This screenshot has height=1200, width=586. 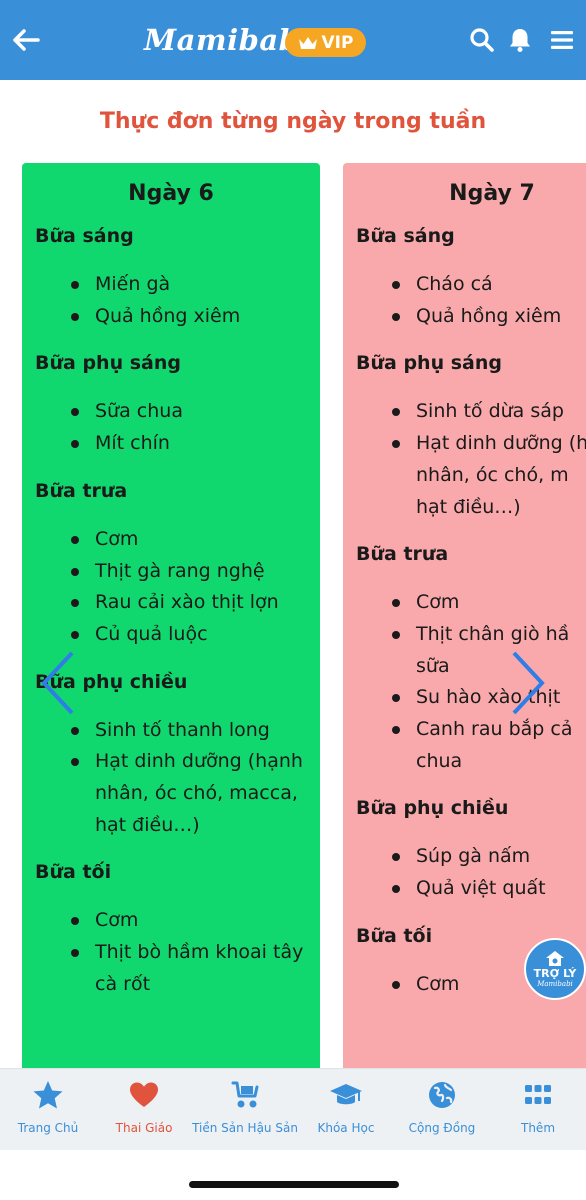 I want to click on list-item-continuation: hạt điều…), so click(x=468, y=506).